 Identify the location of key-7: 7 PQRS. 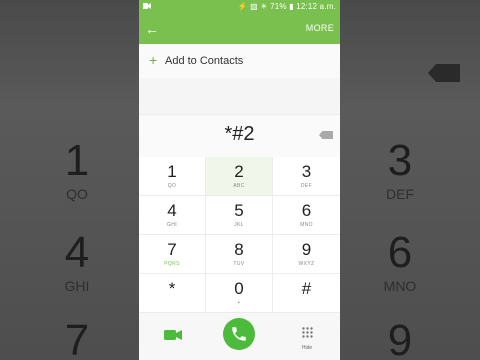
(172, 254).